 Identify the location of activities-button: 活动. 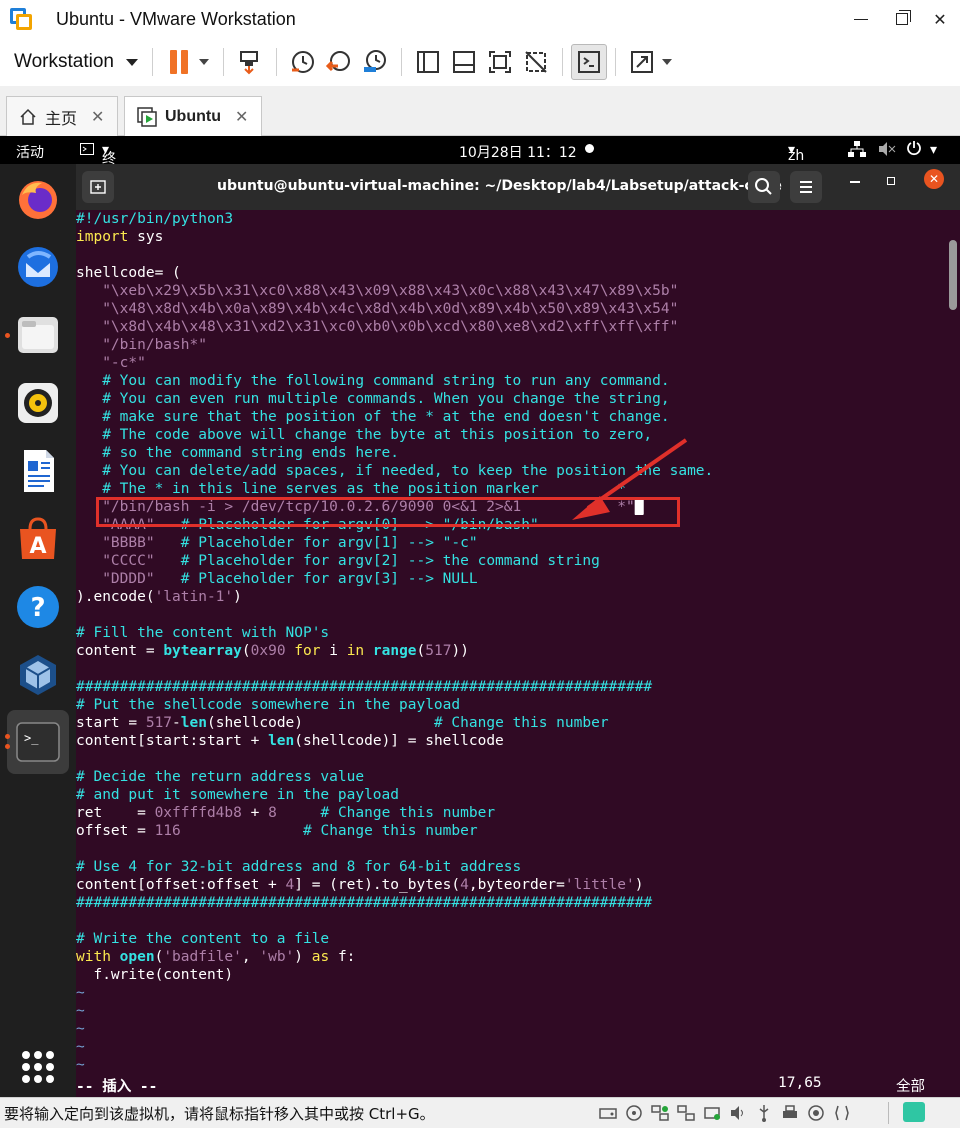
(30, 152).